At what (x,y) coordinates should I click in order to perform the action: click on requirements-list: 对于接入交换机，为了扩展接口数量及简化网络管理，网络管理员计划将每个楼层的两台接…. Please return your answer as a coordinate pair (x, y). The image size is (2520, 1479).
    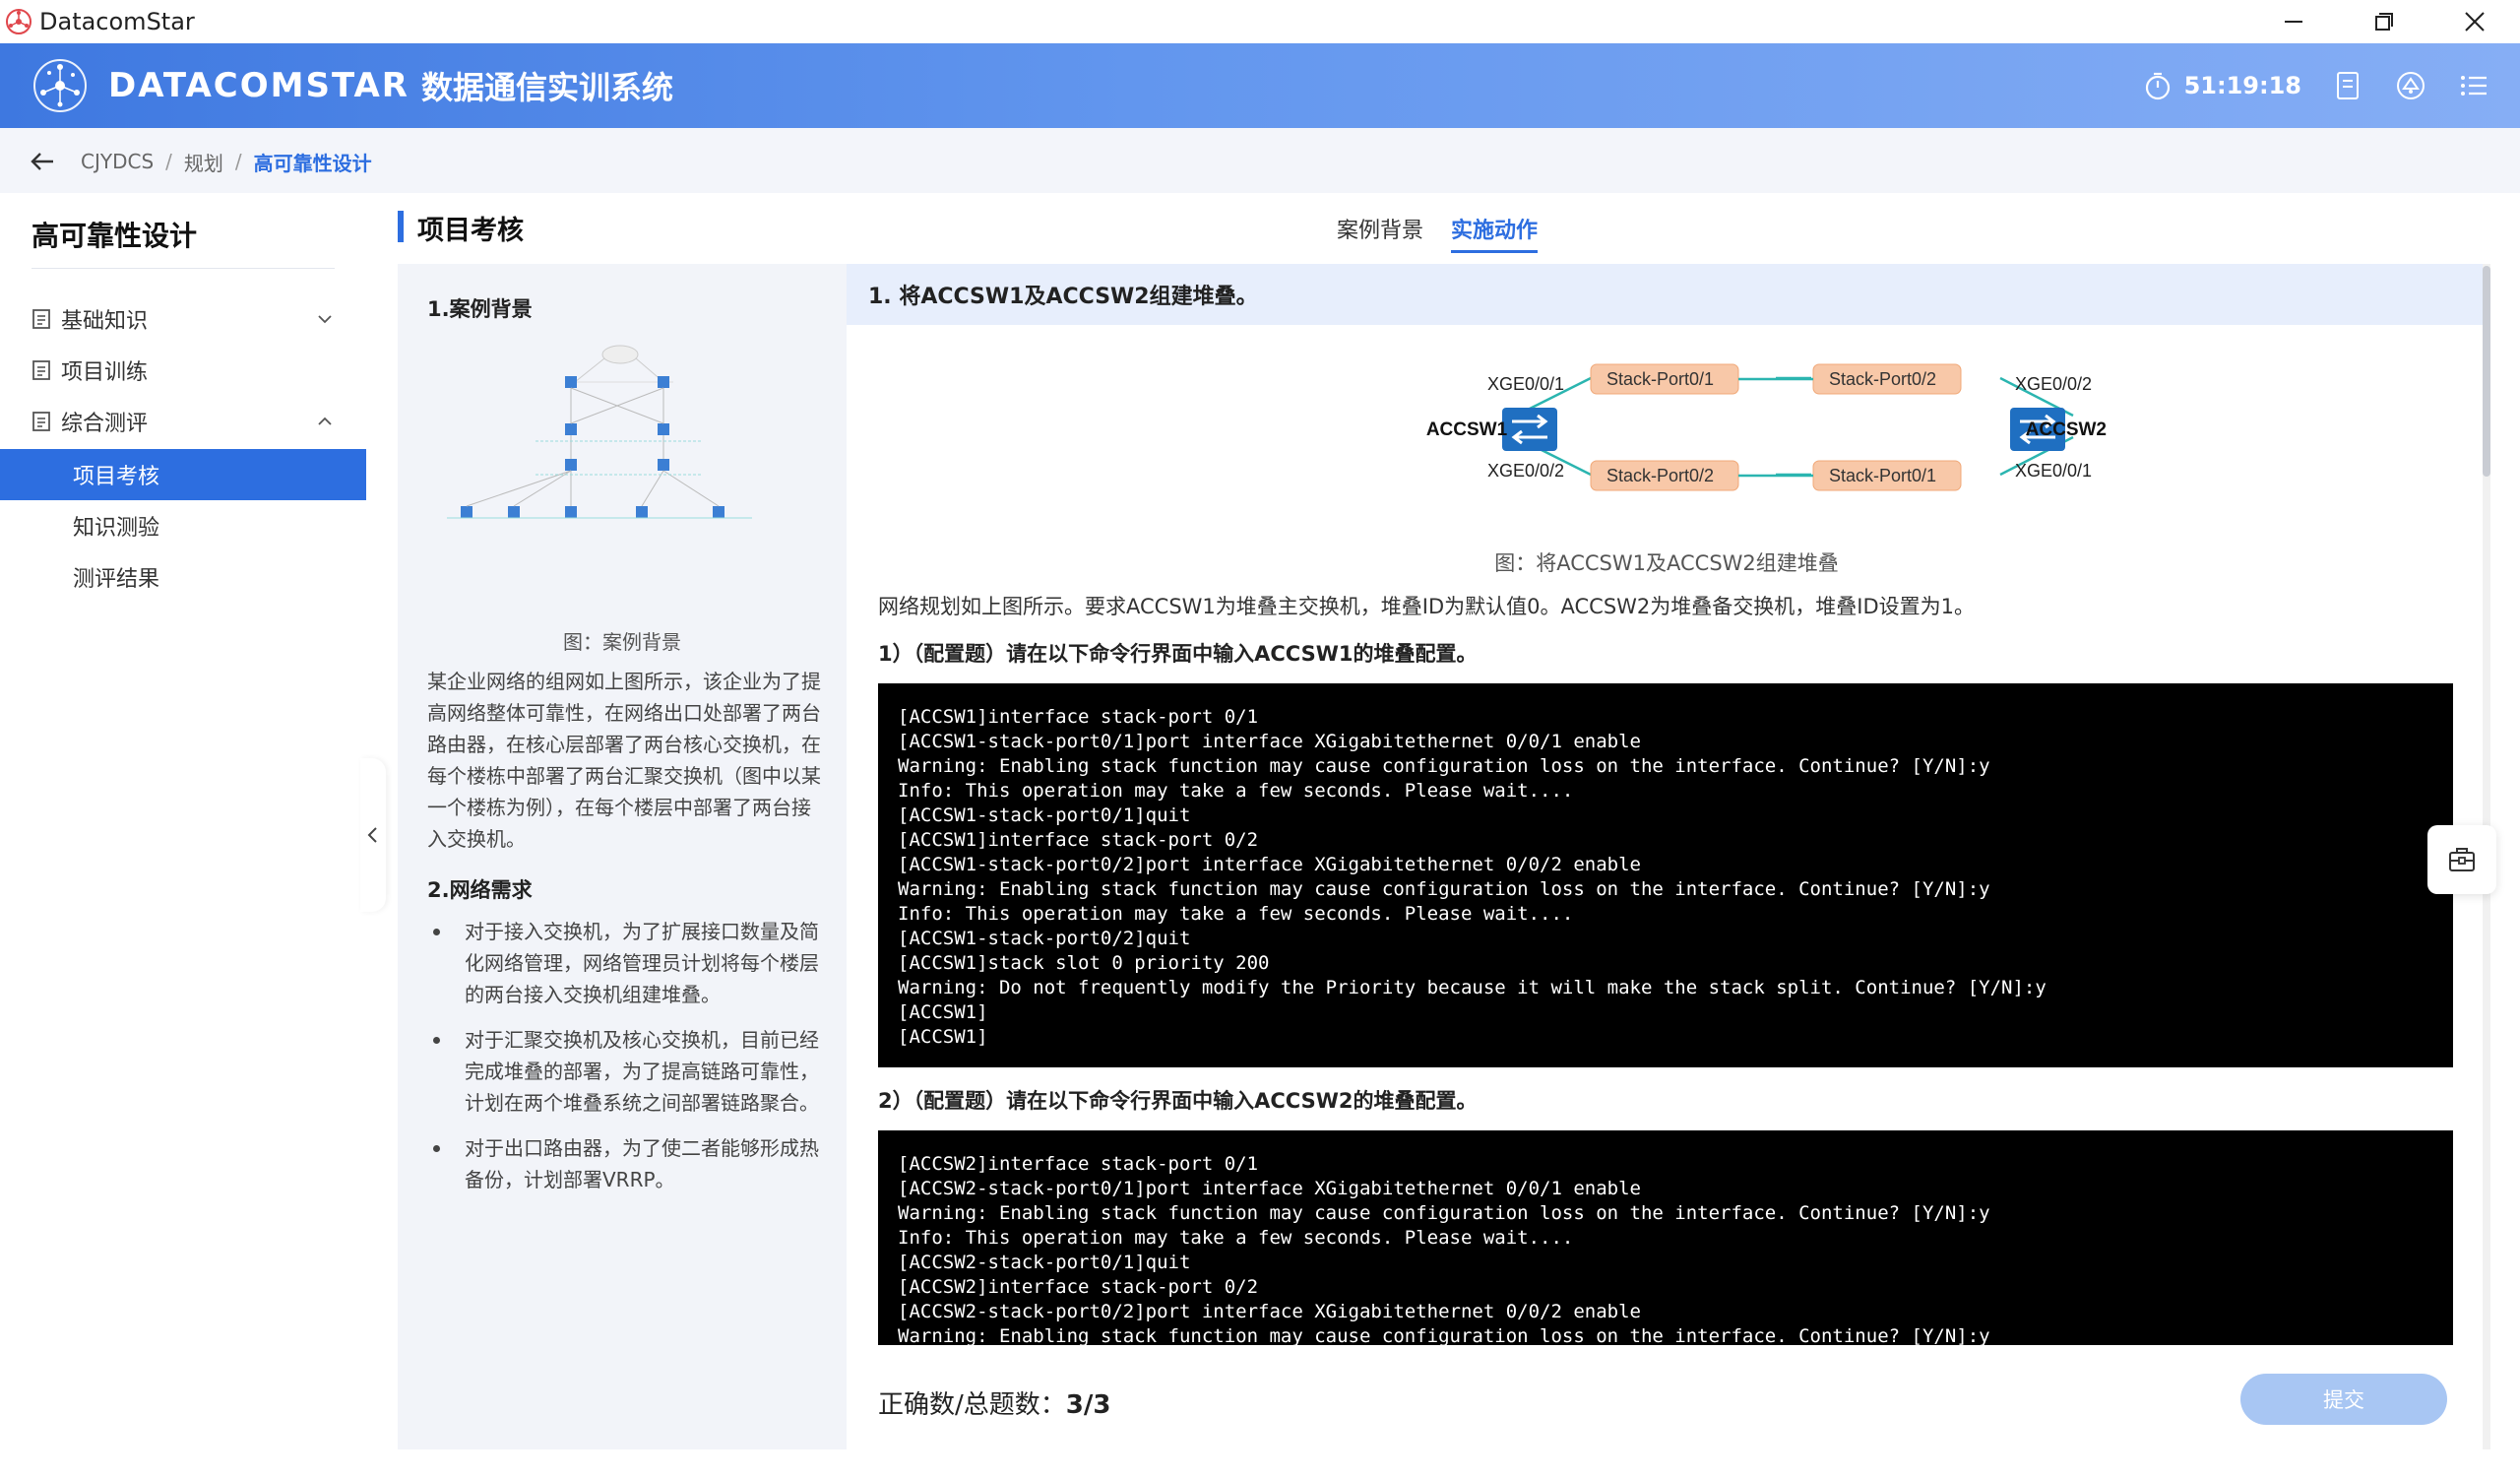
    Looking at the image, I should click on (627, 1063).